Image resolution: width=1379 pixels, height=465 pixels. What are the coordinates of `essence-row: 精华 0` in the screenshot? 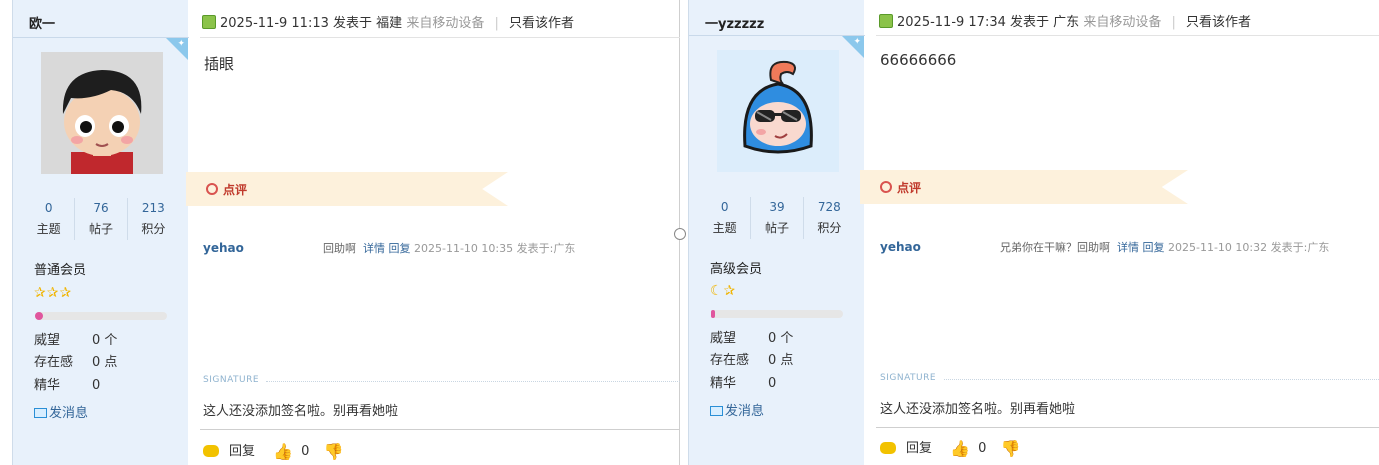 It's located at (743, 381).